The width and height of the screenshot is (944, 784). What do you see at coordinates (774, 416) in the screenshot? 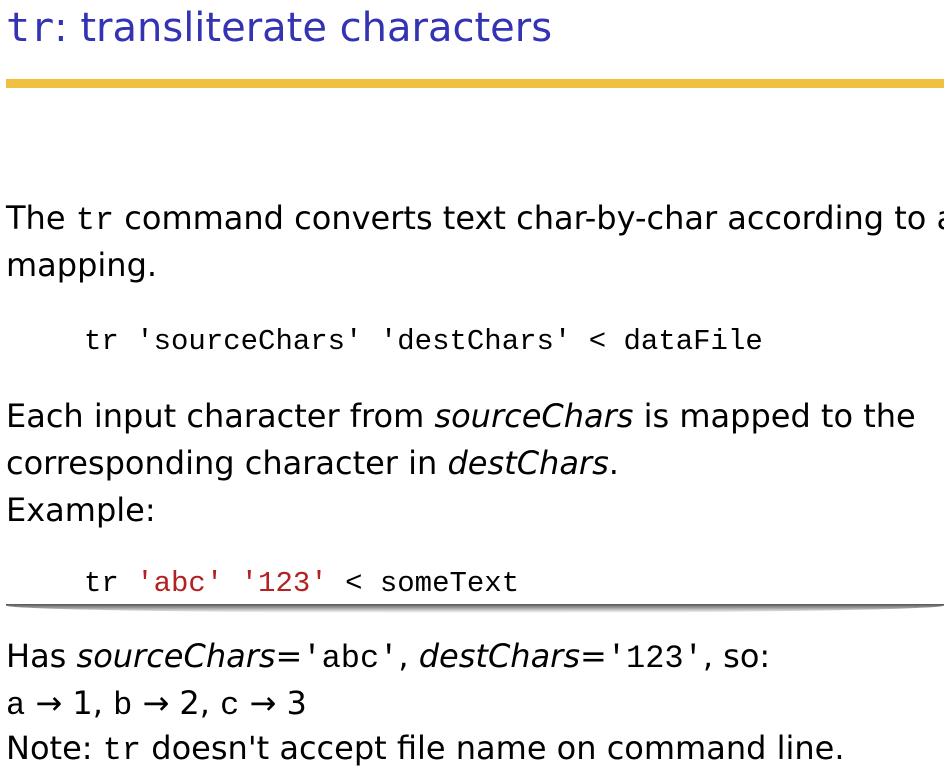
I see `desc-text-2: is mapped to the` at bounding box center [774, 416].